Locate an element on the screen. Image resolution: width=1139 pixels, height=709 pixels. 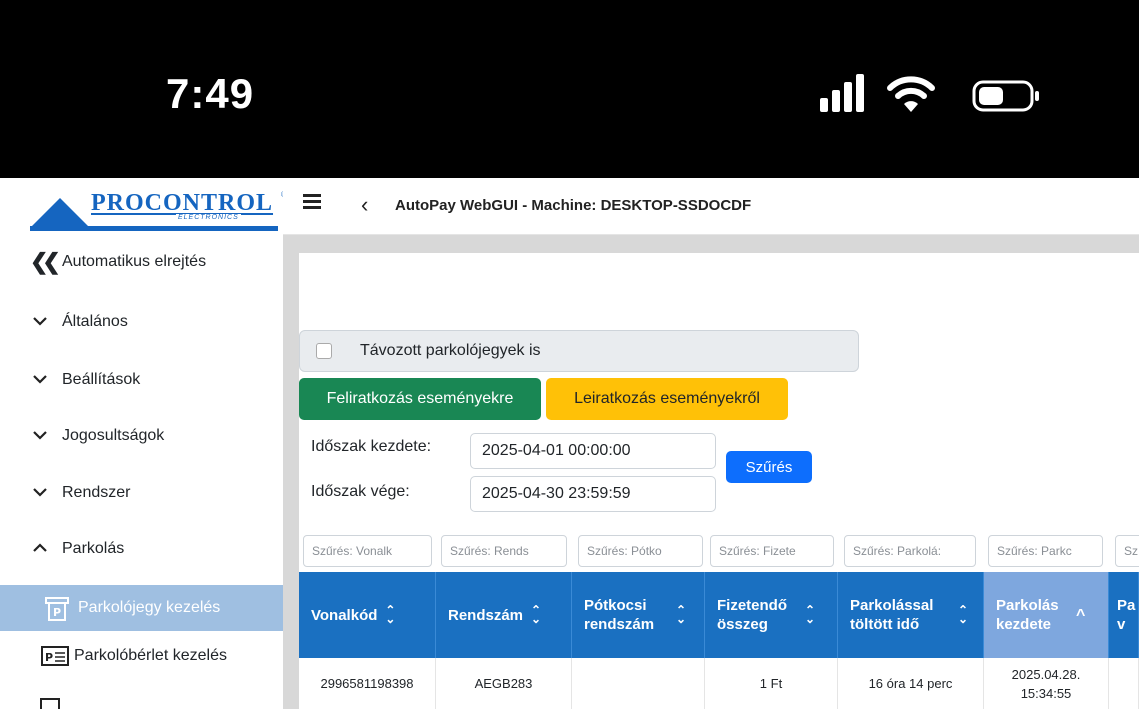
column-header-label: Fizetendő összeg is located at coordinates (752, 615).